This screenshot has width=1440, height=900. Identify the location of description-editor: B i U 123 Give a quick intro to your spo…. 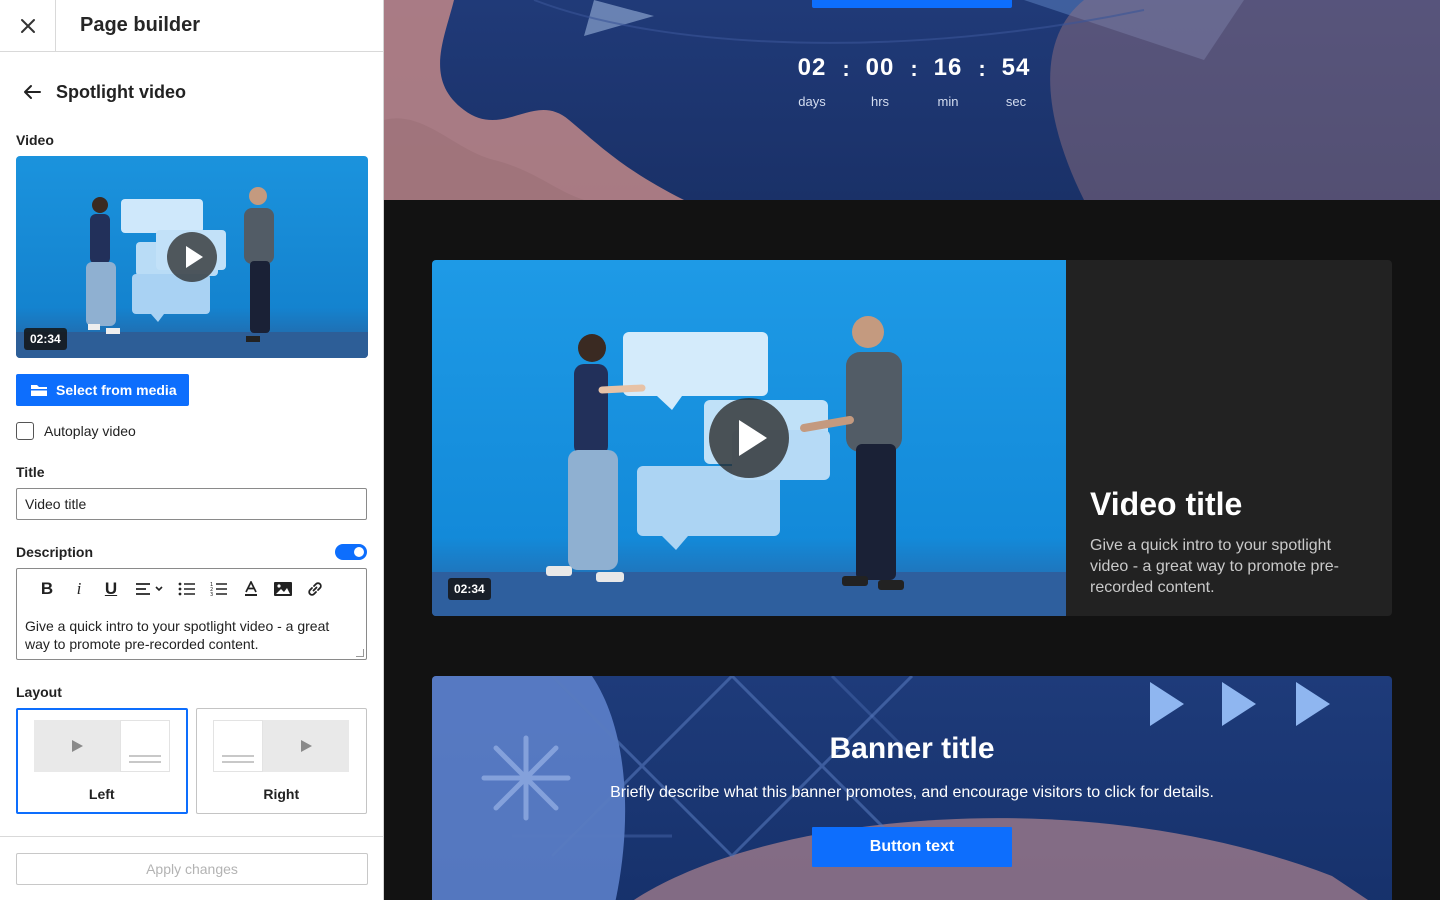
(191, 614).